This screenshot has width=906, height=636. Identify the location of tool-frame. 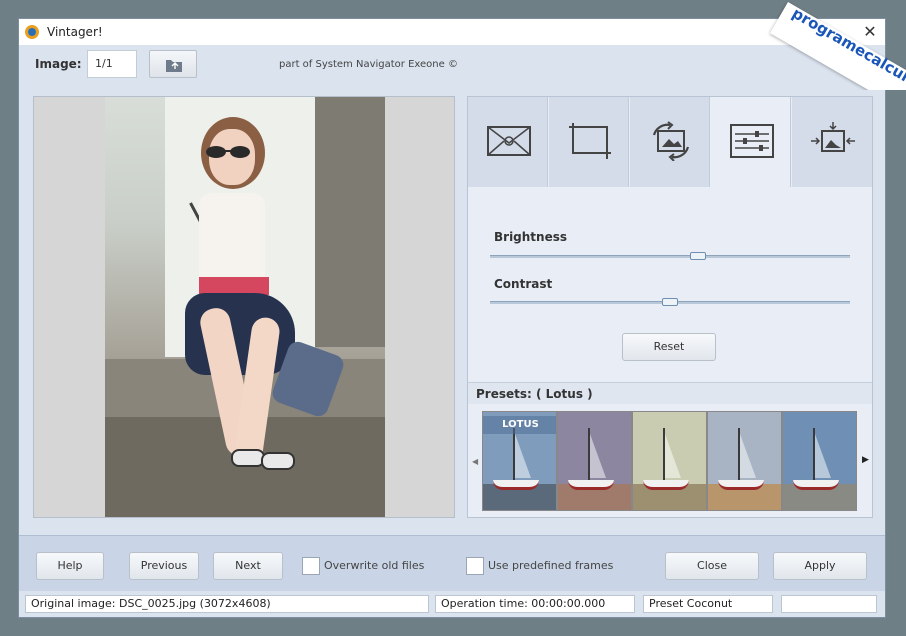
(508, 142).